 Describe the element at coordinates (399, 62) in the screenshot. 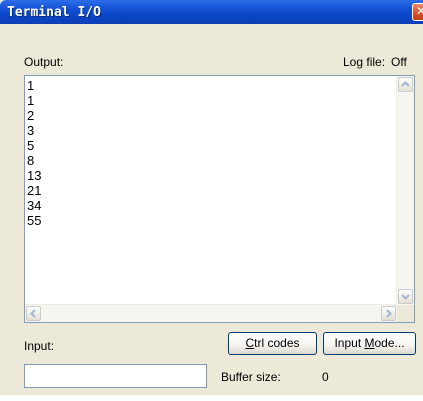

I see `log-file-value: Off` at that location.